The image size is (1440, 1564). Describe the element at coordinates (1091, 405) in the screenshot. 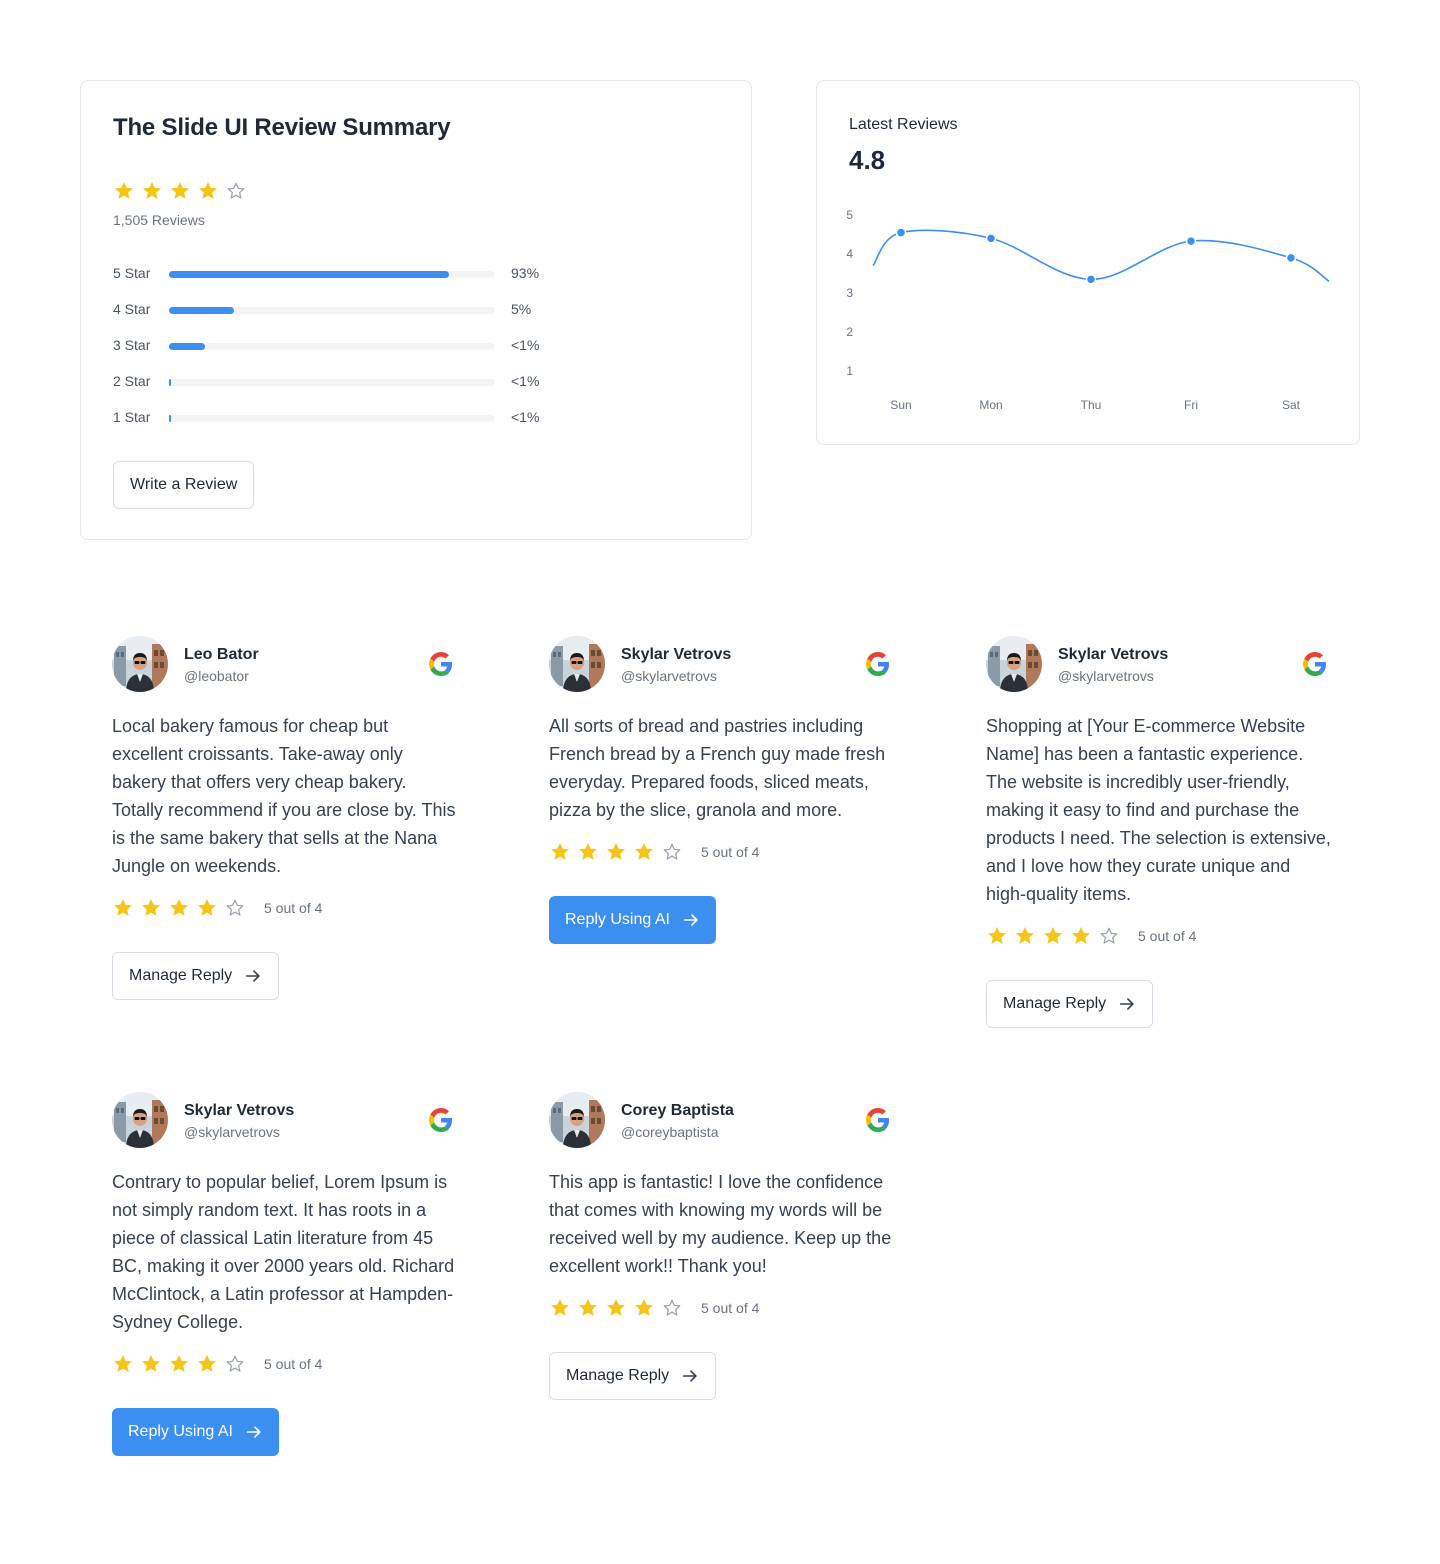

I see `x-tick-label: Thu` at that location.